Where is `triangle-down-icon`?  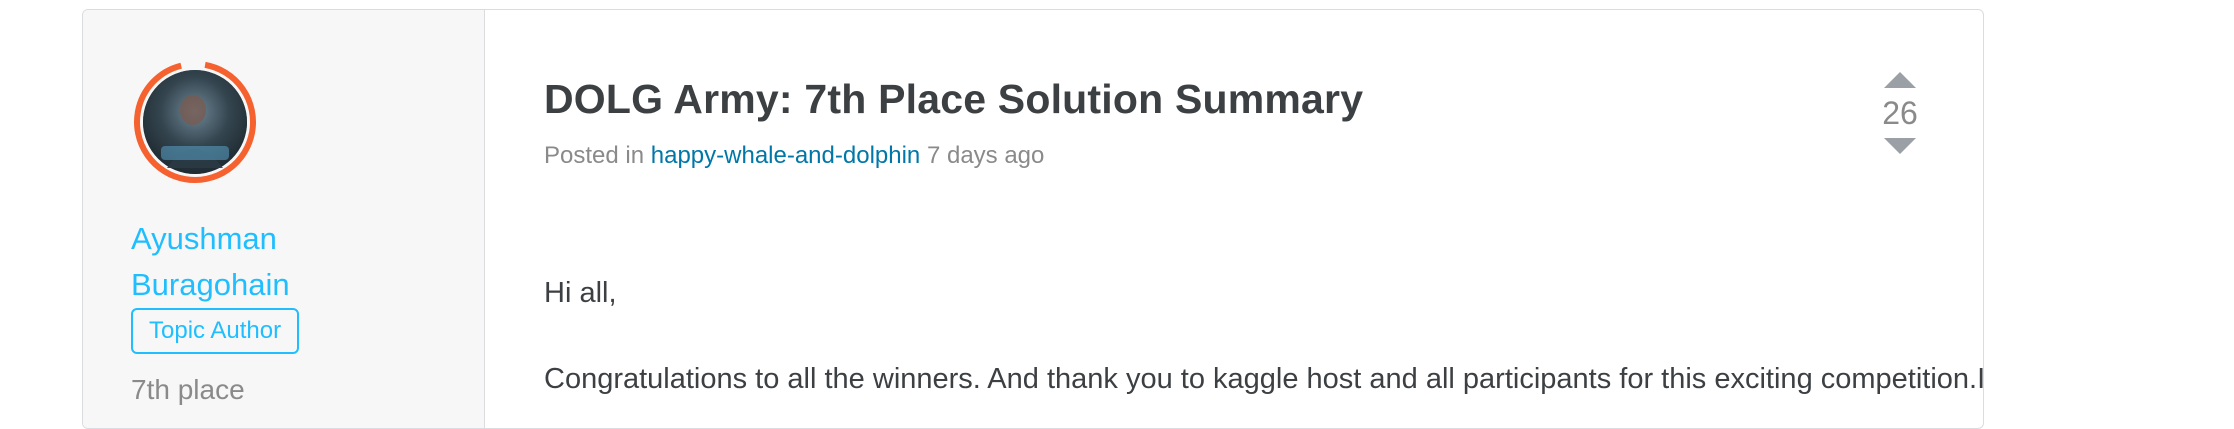 triangle-down-icon is located at coordinates (1900, 146).